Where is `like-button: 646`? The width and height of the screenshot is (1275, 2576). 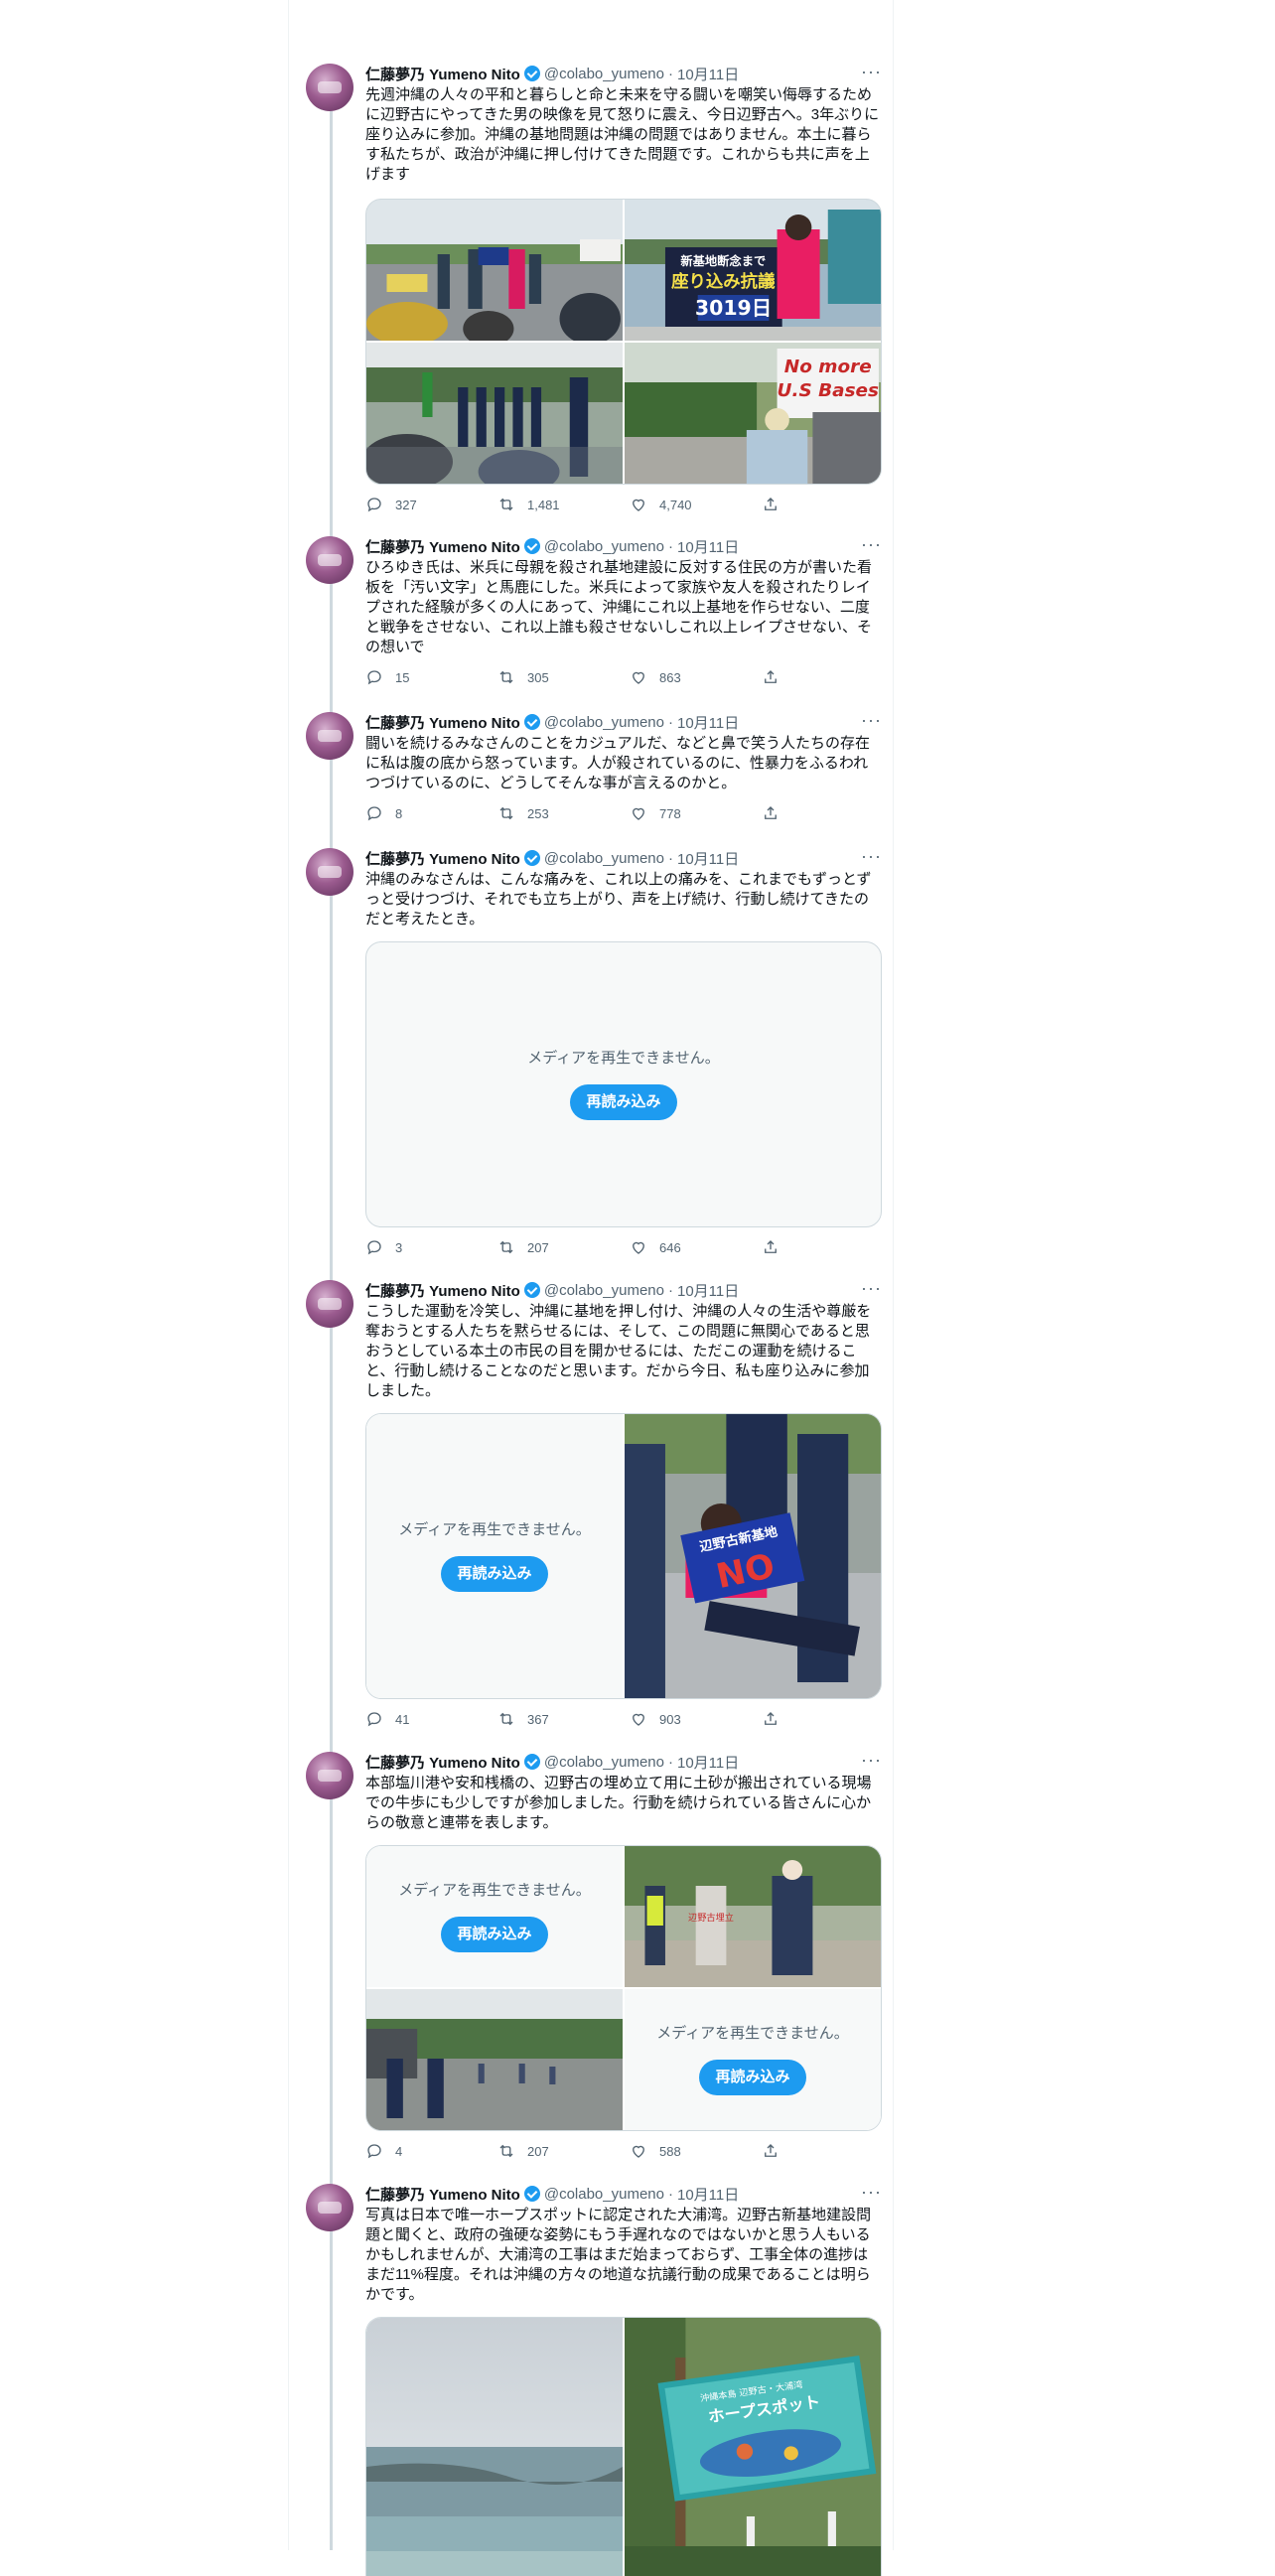
like-button: 646 is located at coordinates (696, 1247).